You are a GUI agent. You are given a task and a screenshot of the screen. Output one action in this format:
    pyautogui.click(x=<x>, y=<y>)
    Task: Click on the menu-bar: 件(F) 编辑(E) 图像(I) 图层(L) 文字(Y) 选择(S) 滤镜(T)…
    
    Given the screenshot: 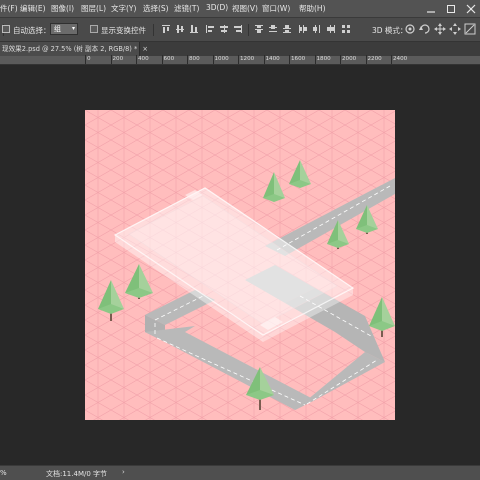 What is the action you would take?
    pyautogui.click(x=240, y=9)
    